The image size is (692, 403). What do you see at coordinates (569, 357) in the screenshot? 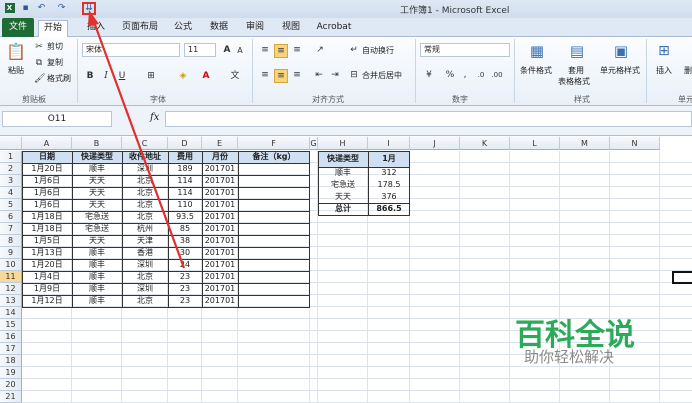
I see `watermark-subtitle: 助你轻松解决` at bounding box center [569, 357].